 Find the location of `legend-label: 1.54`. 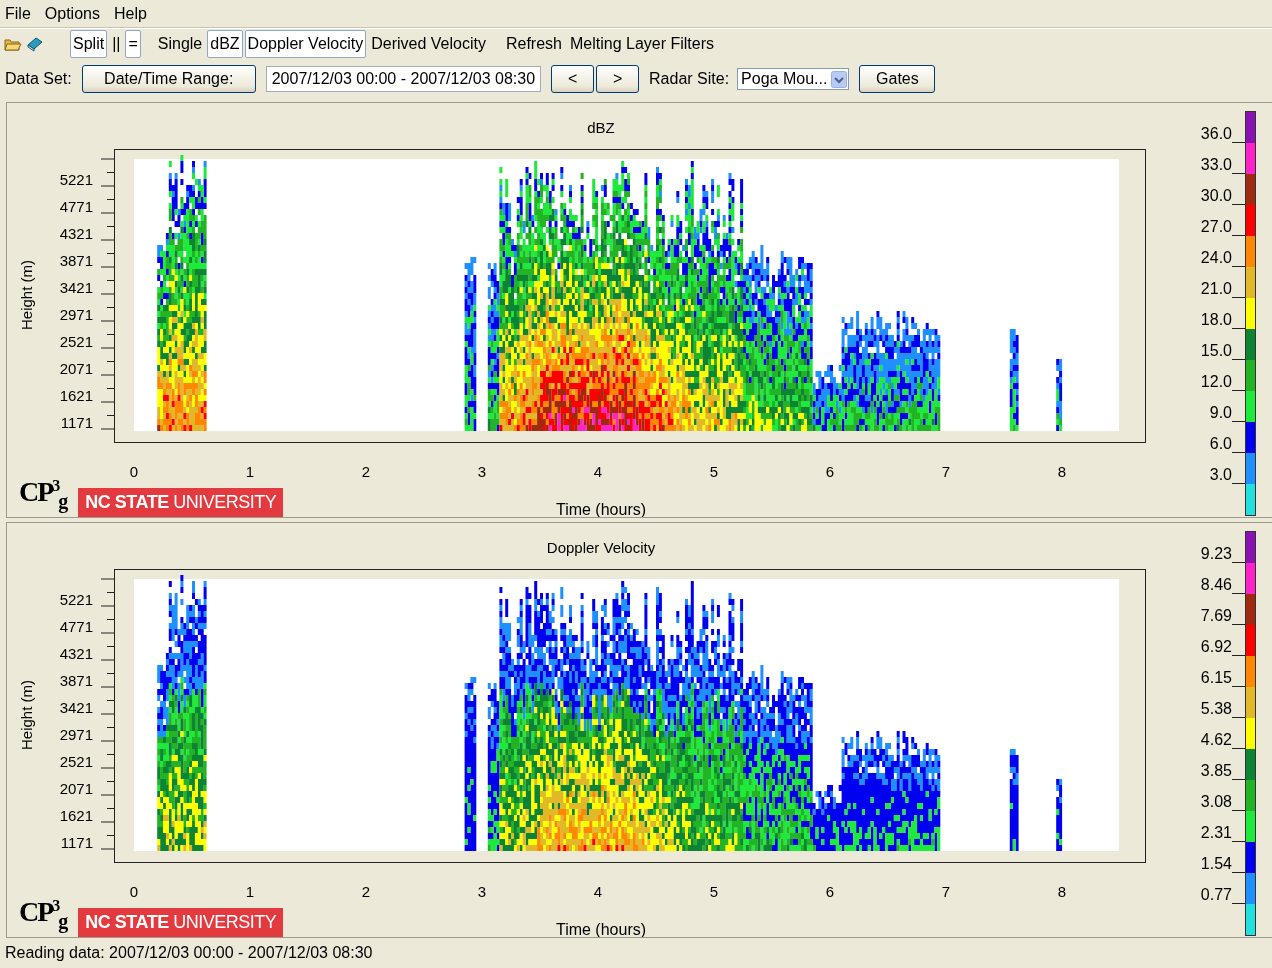

legend-label: 1.54 is located at coordinates (1216, 865).